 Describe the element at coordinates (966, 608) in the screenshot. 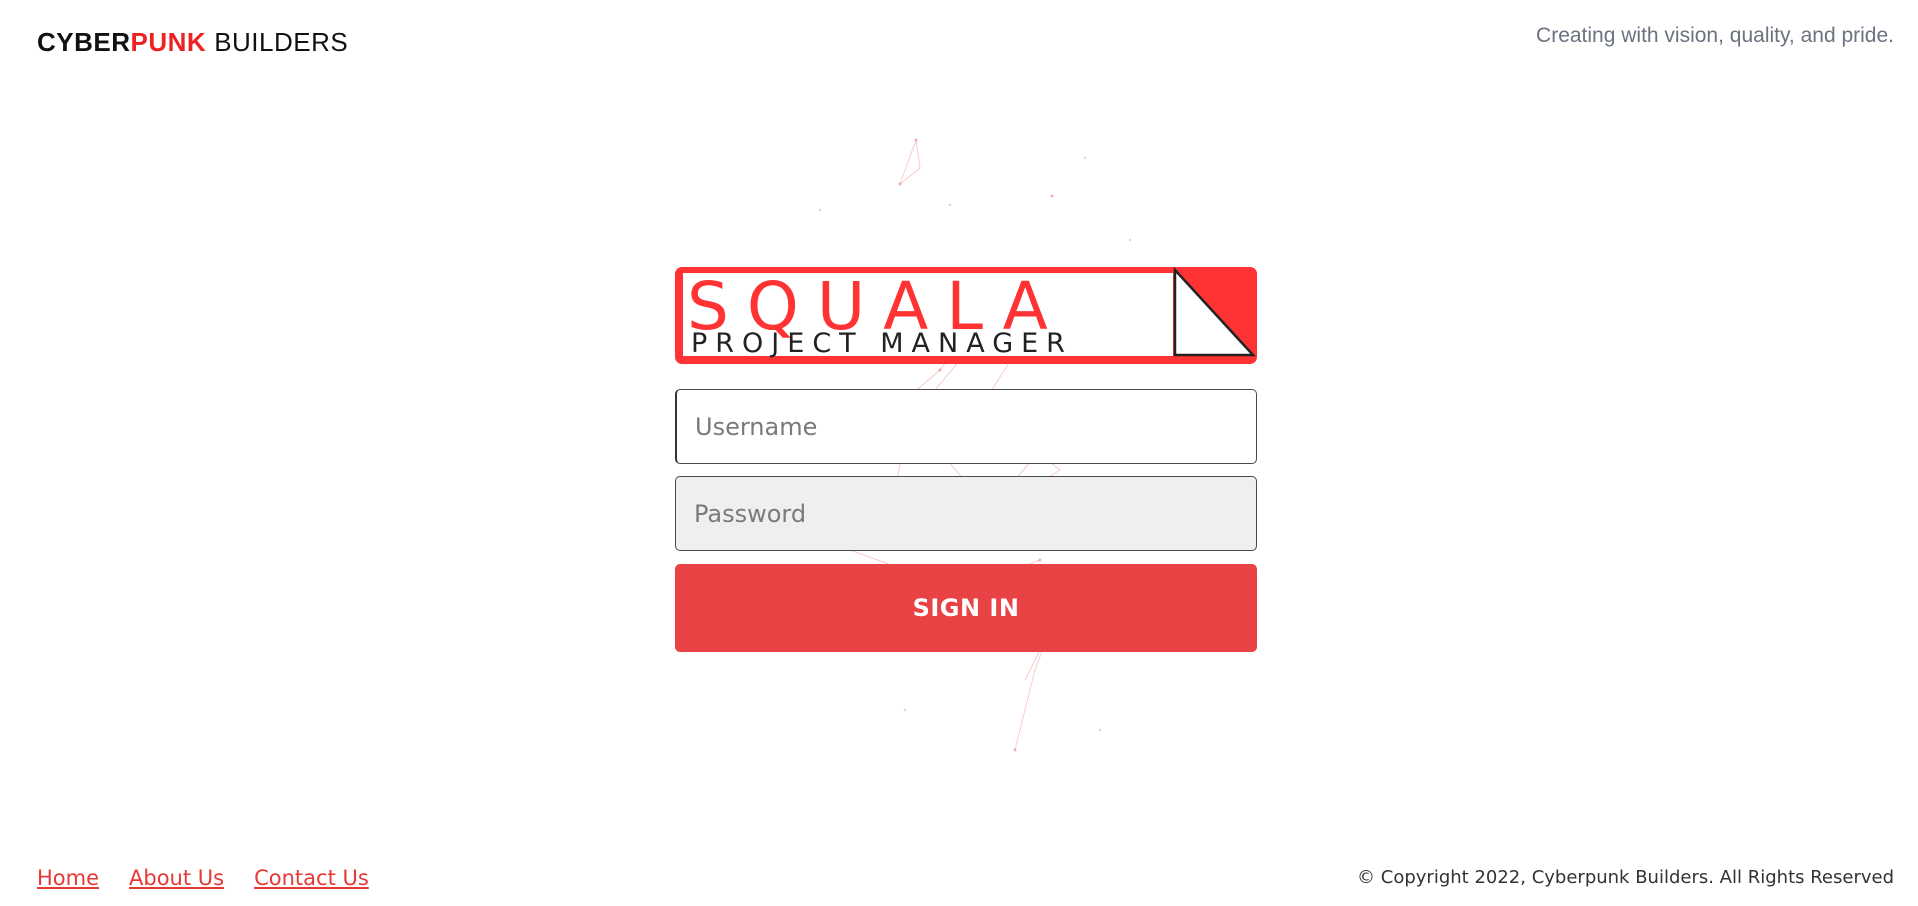

I see `sign-in-button: SIGN IN` at that location.